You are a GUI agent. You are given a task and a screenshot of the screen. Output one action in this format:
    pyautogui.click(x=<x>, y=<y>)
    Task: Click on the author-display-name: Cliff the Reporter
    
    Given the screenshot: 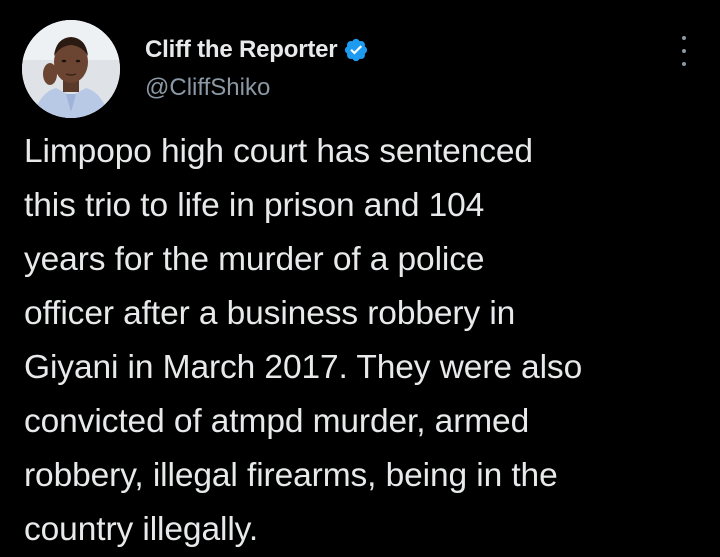 What is the action you would take?
    pyautogui.click(x=241, y=50)
    